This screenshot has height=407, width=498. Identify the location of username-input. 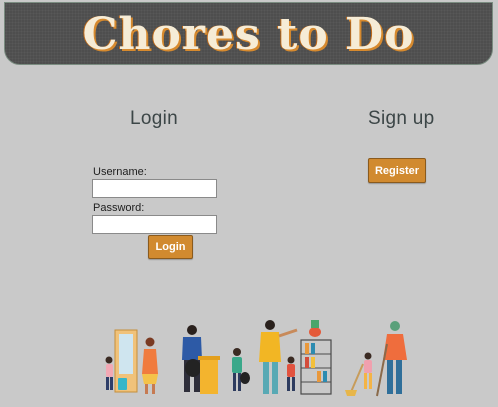
(154, 188).